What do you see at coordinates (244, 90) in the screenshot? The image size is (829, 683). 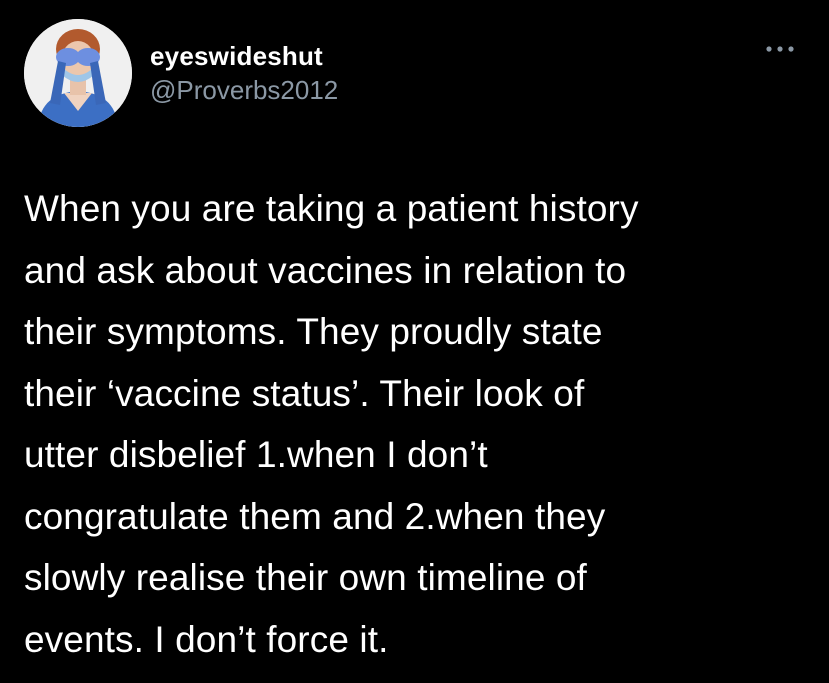 I see `user-handle: @Proverbs2012` at bounding box center [244, 90].